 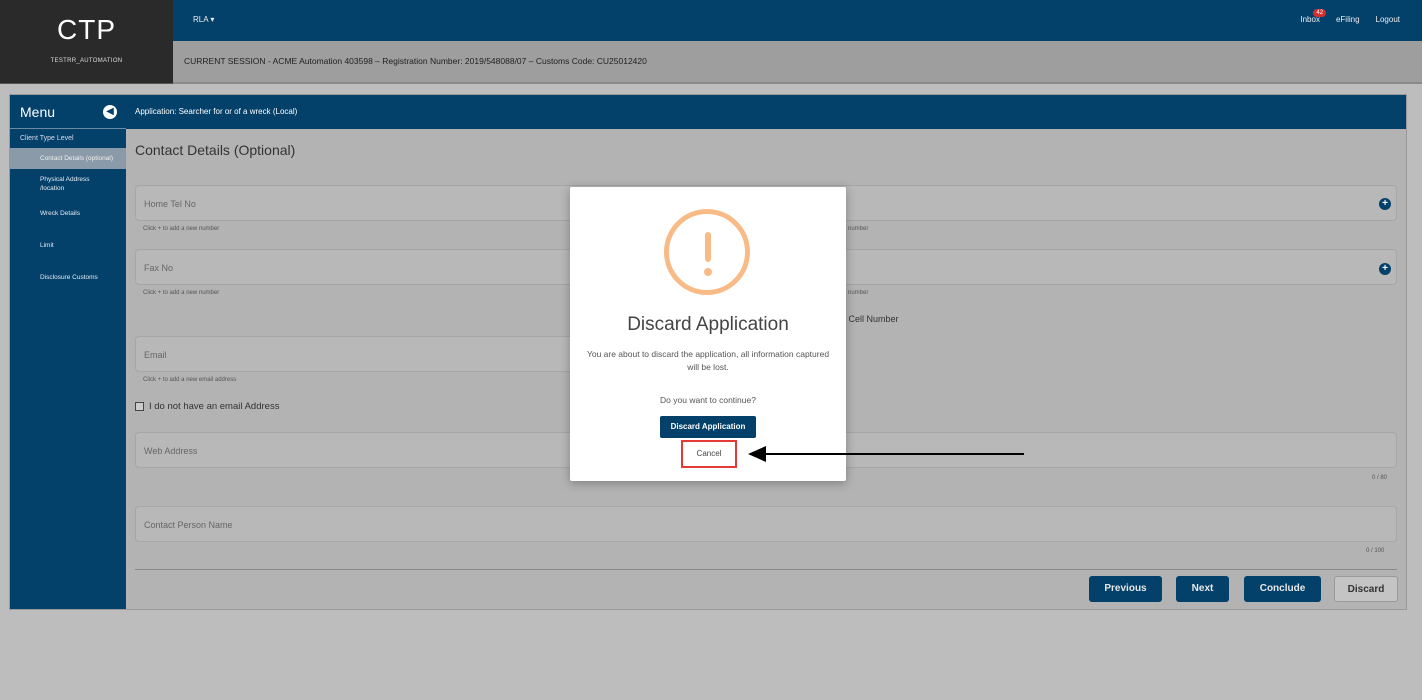 What do you see at coordinates (708, 247) in the screenshot?
I see `warning-icon-bar` at bounding box center [708, 247].